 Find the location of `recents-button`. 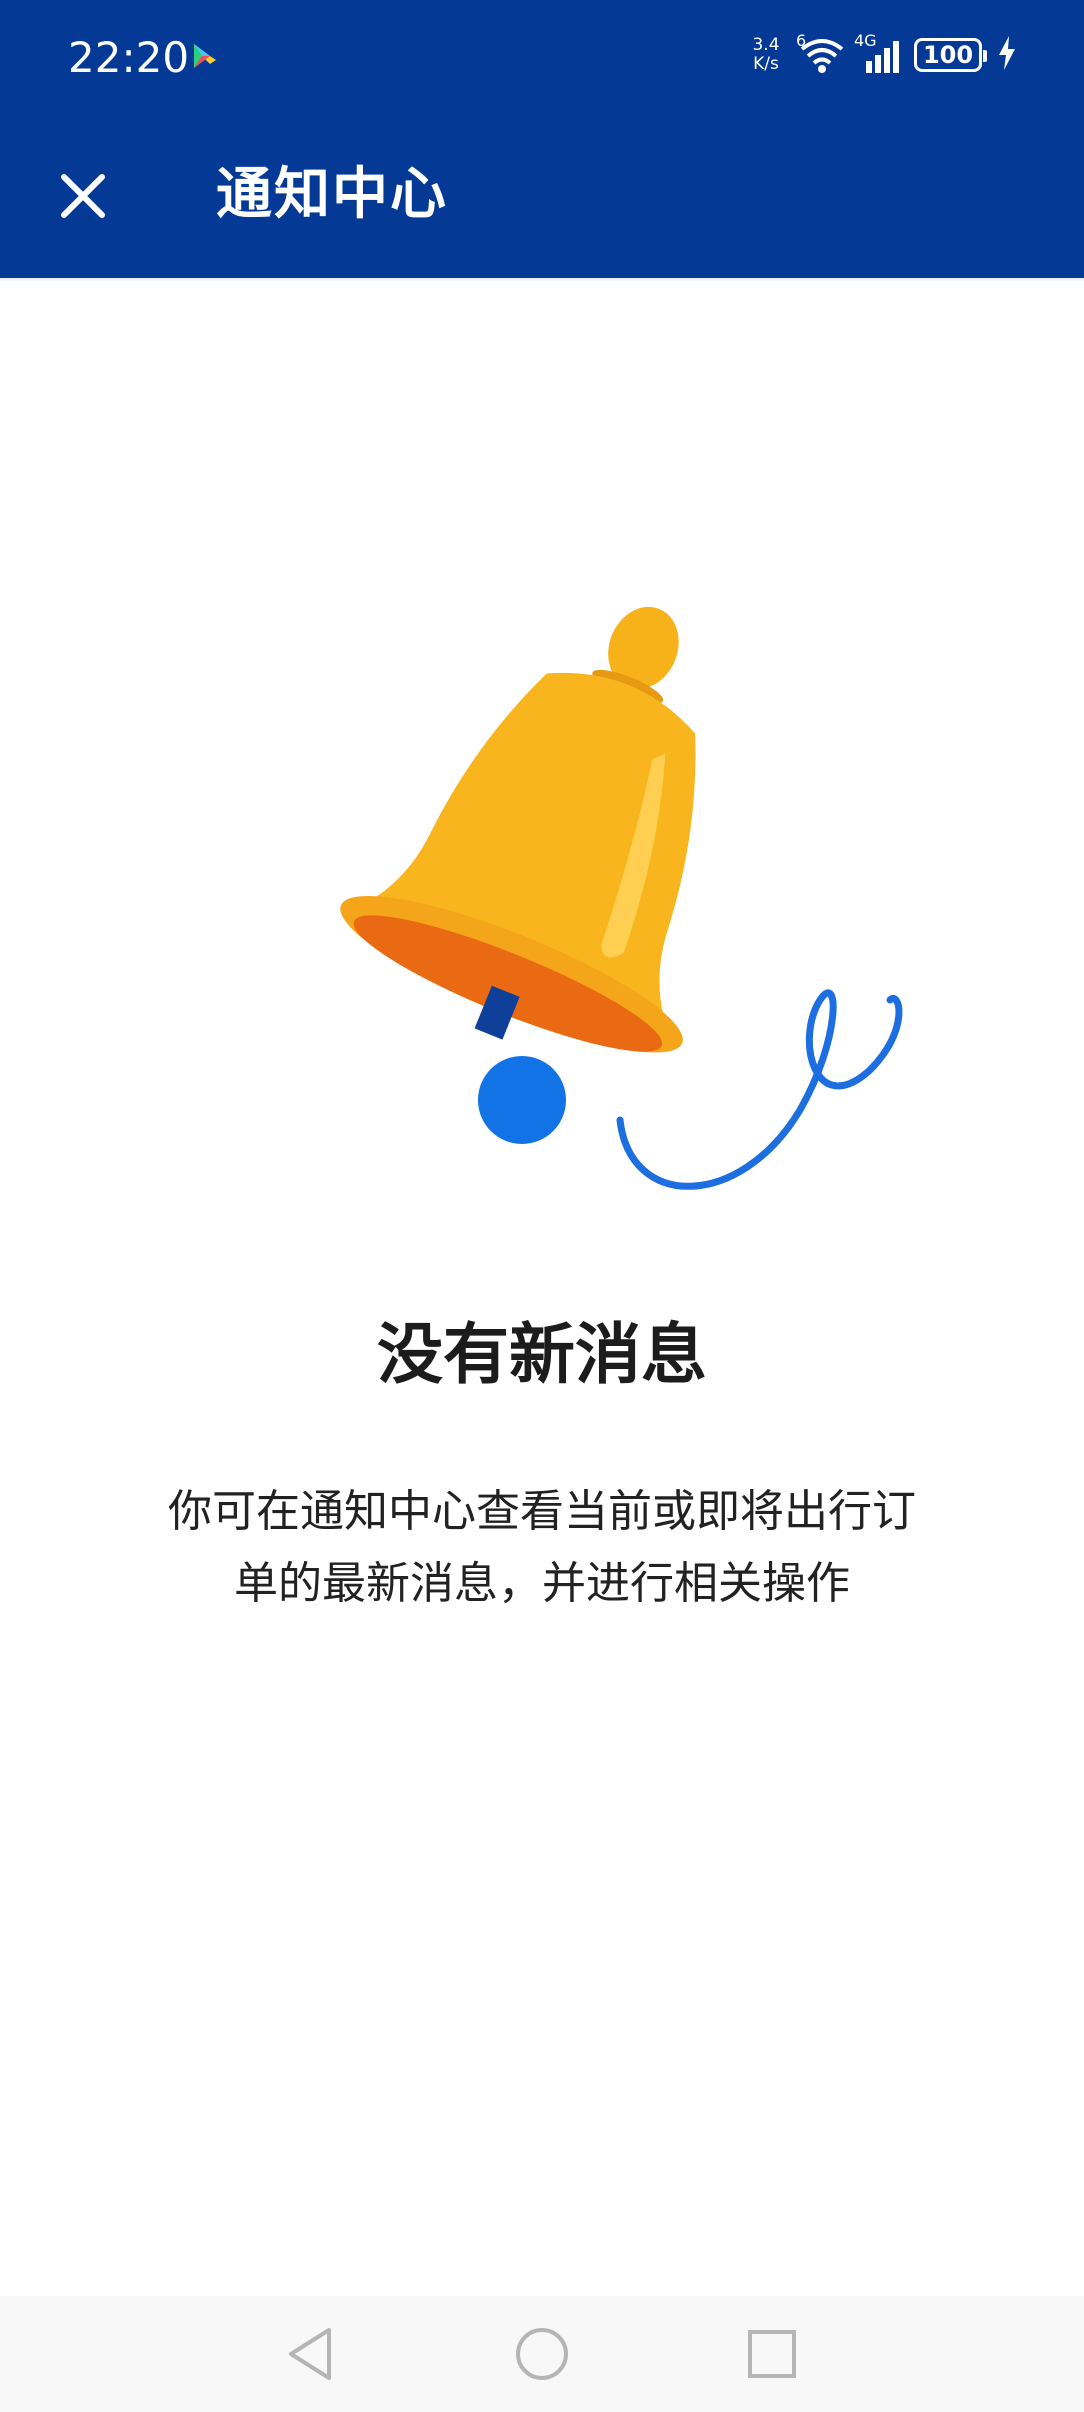

recents-button is located at coordinates (772, 2354).